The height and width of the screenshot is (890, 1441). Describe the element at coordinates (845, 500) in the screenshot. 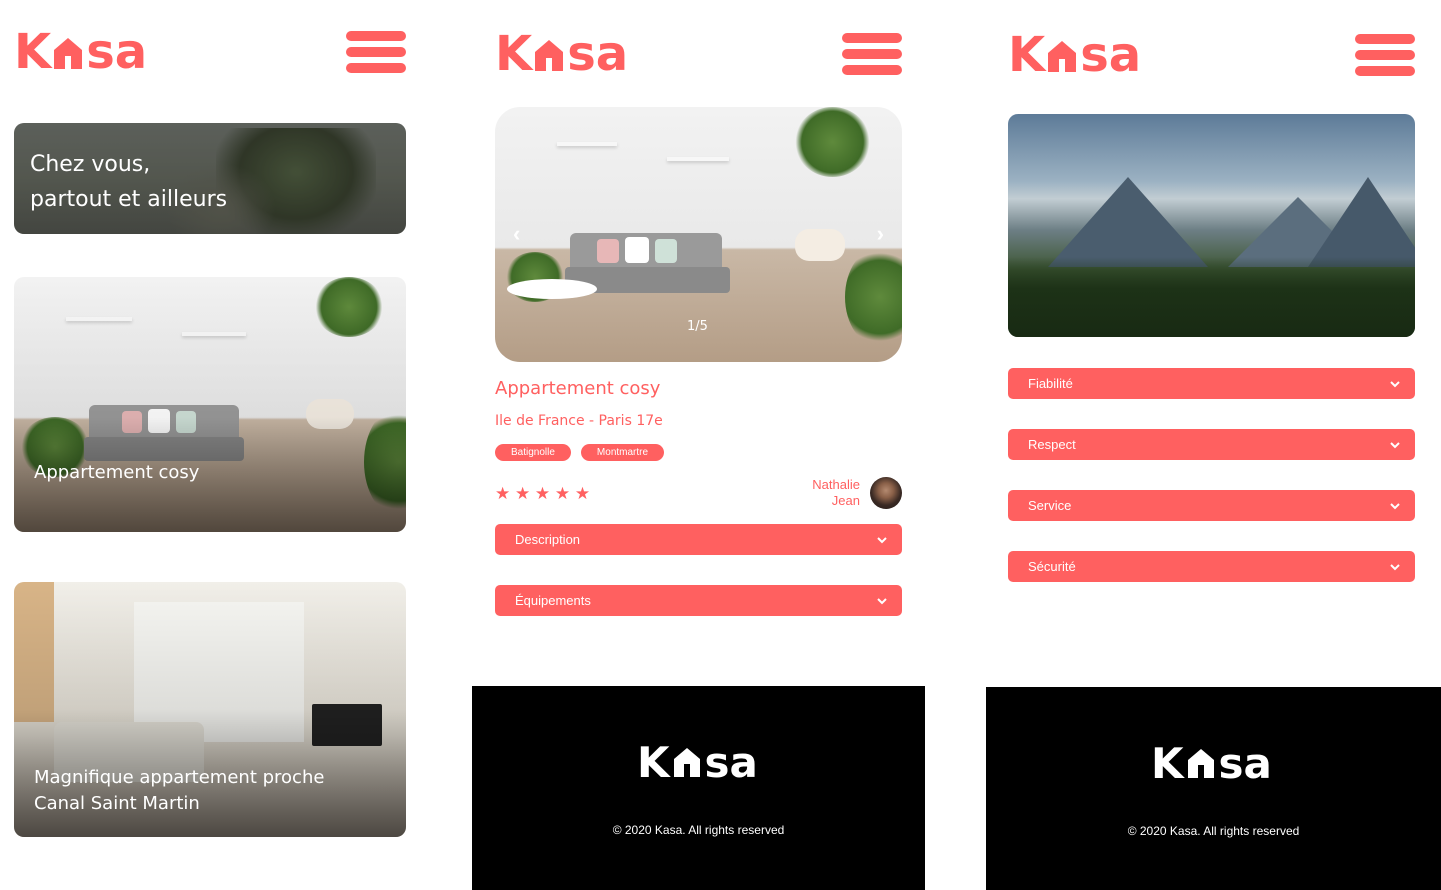

I see `host-last-name: Jean` at that location.